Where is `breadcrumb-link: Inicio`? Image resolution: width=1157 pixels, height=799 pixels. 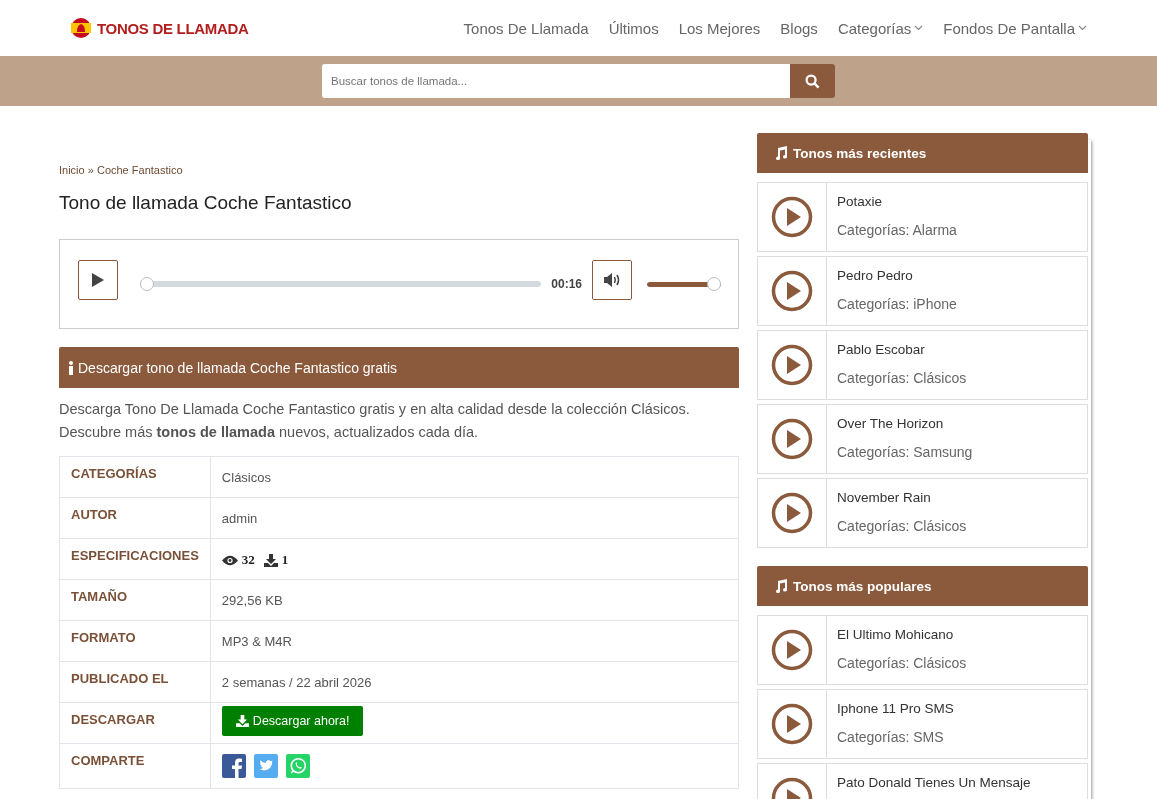 breadcrumb-link: Inicio is located at coordinates (72, 170).